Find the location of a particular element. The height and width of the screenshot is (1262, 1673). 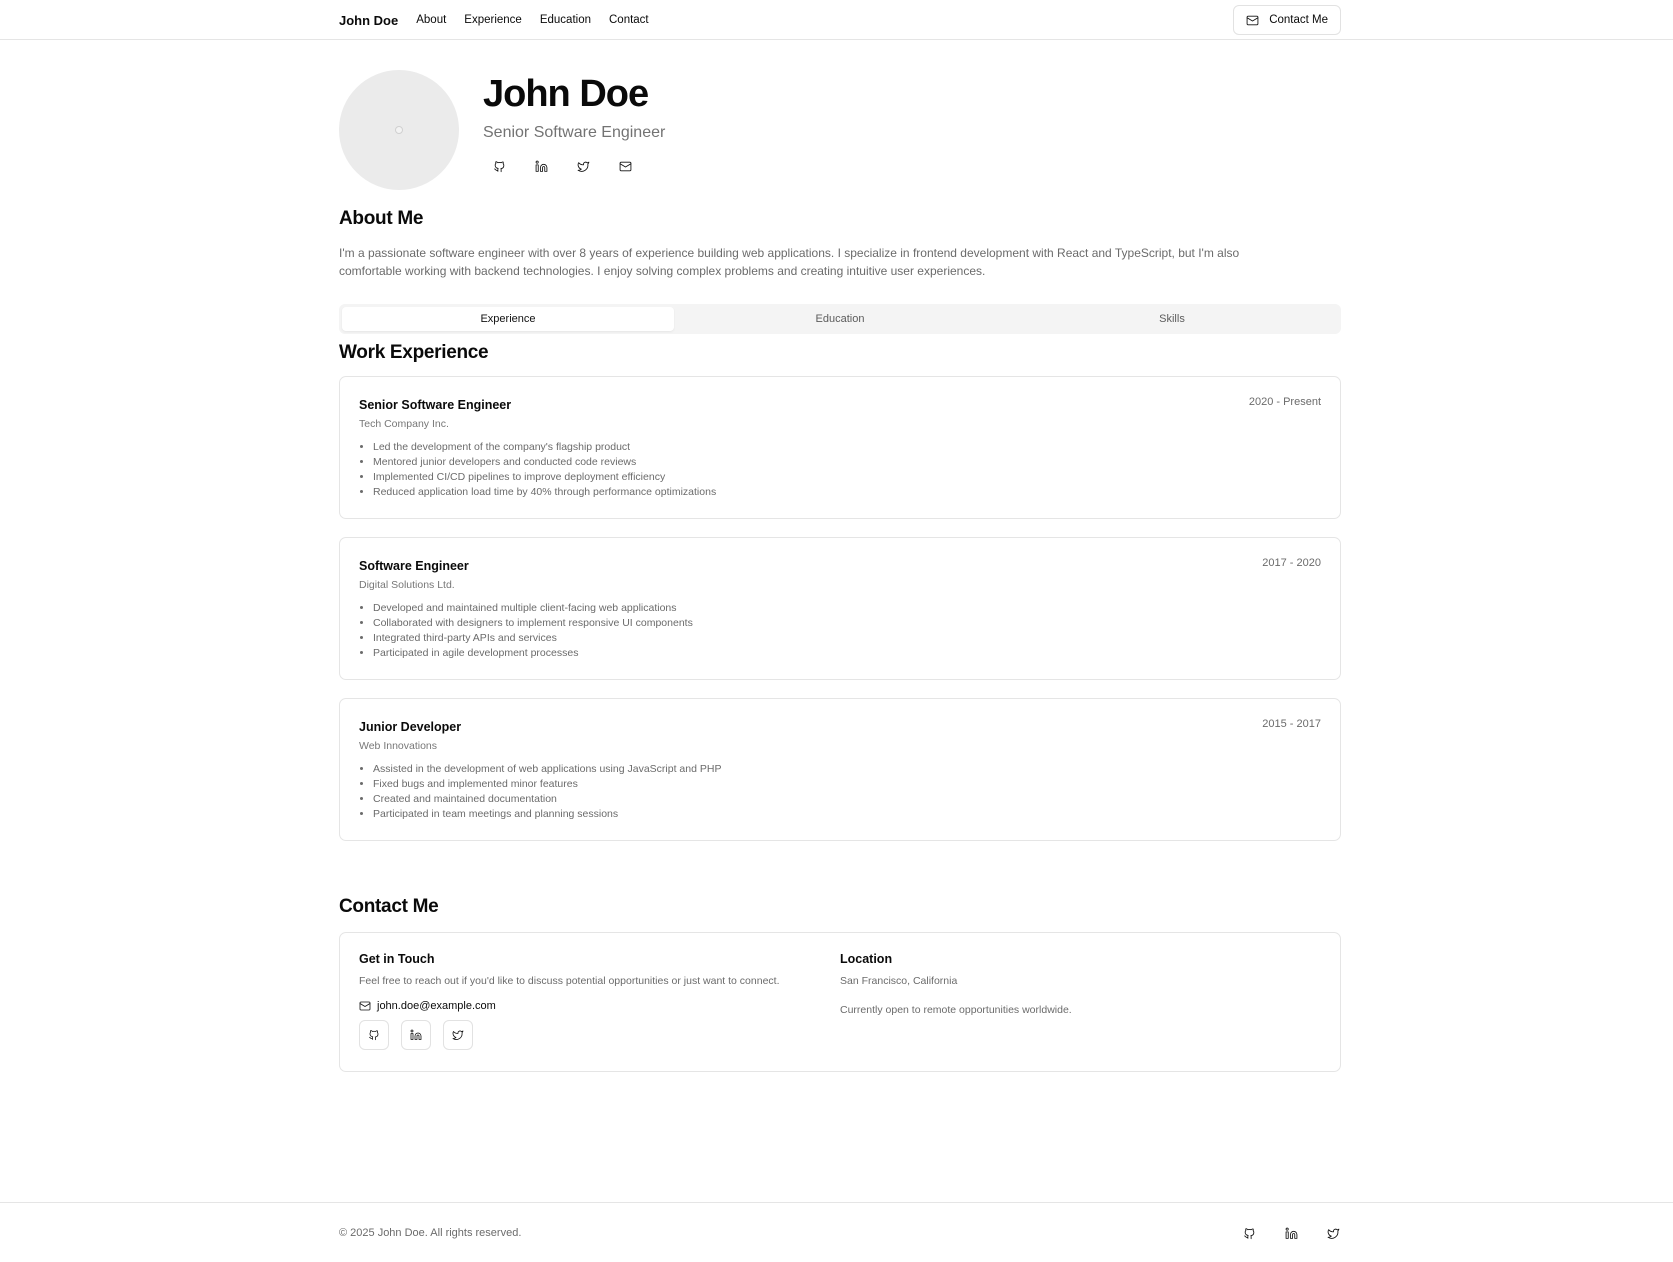

contact-me-label: Contact Me is located at coordinates (1298, 20).